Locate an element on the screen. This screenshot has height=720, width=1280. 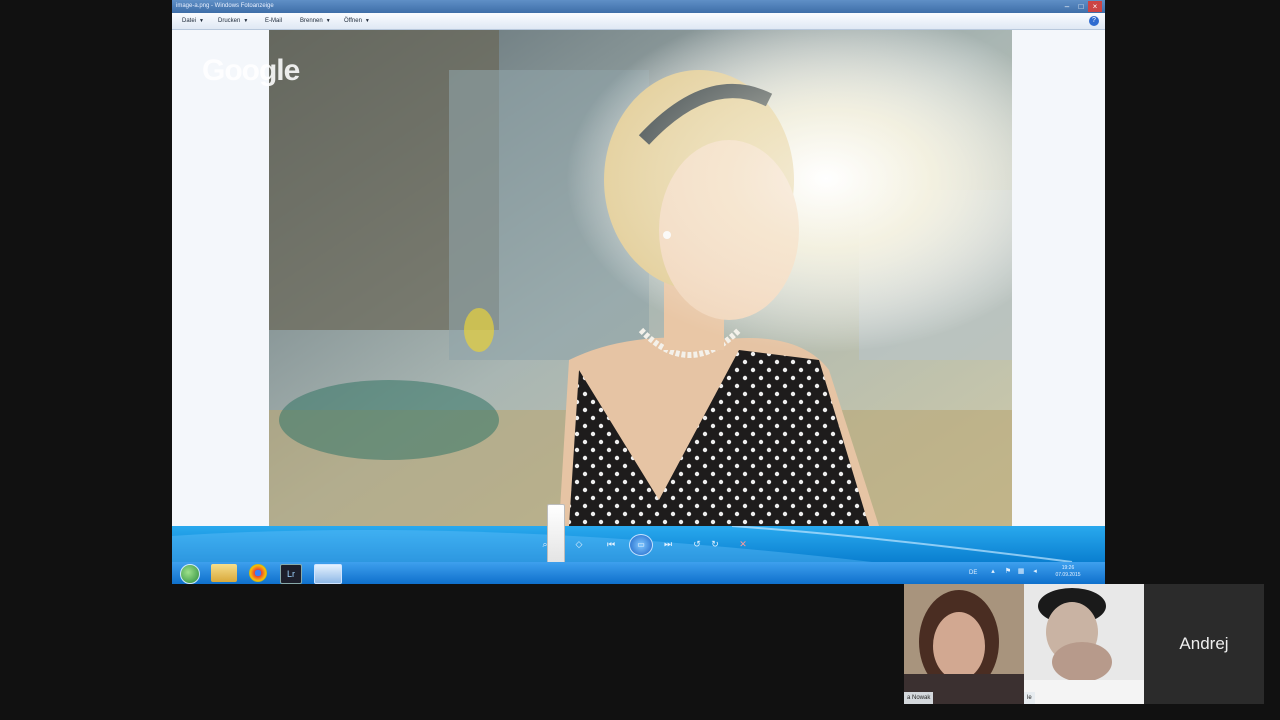
chrome-icon is located at coordinates (258, 573).